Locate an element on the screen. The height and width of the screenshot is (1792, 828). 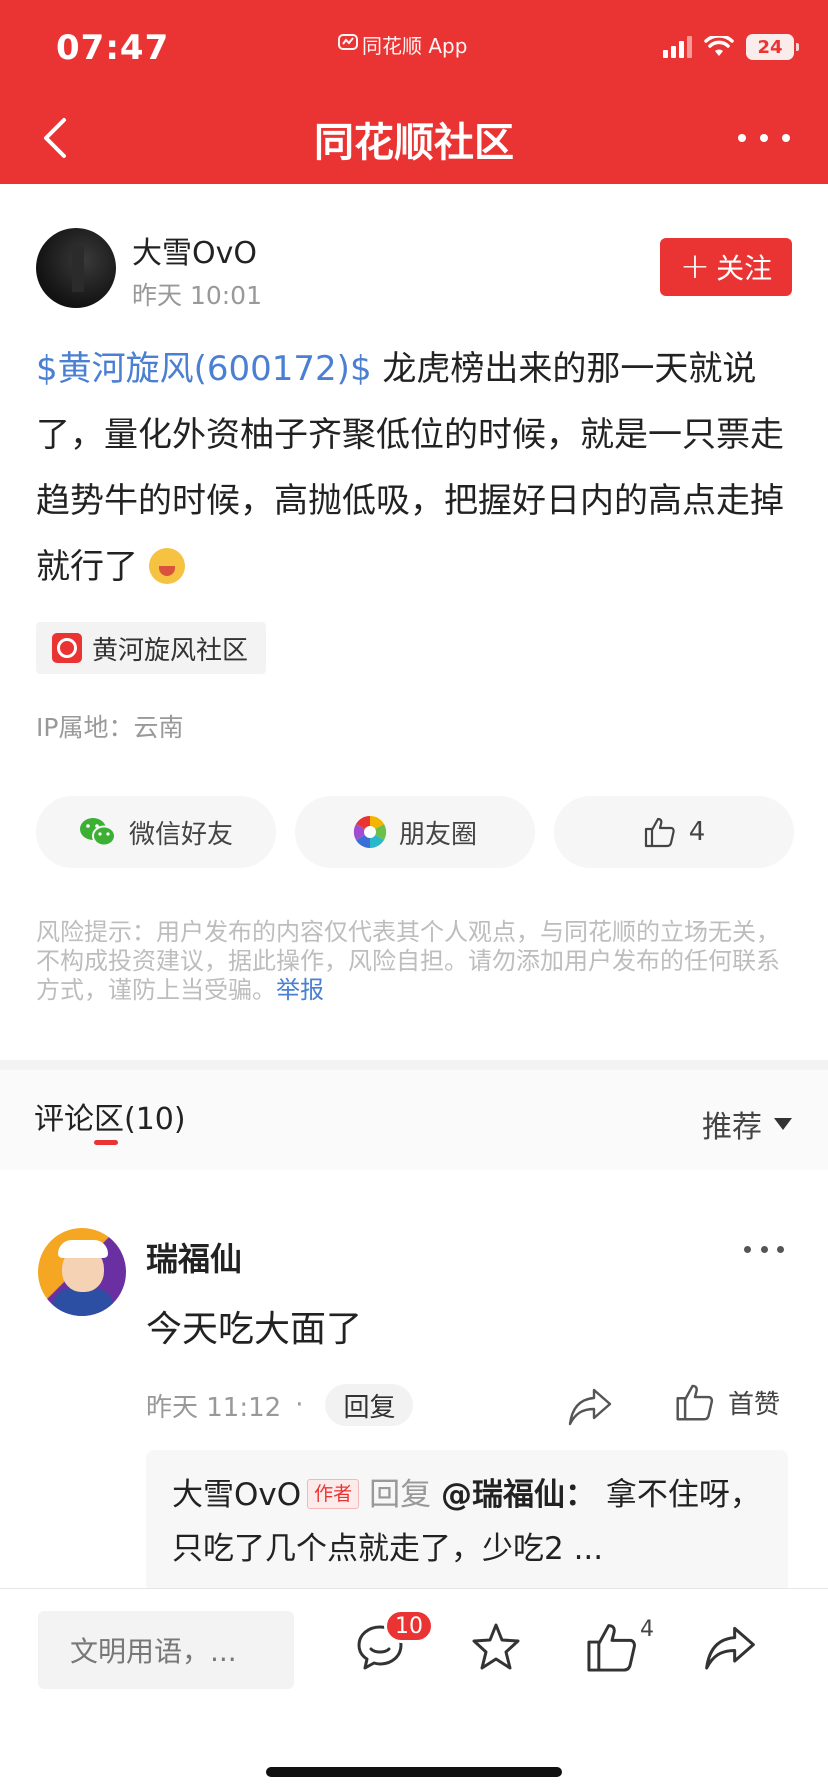
follow-label: 关注 is located at coordinates (744, 268).